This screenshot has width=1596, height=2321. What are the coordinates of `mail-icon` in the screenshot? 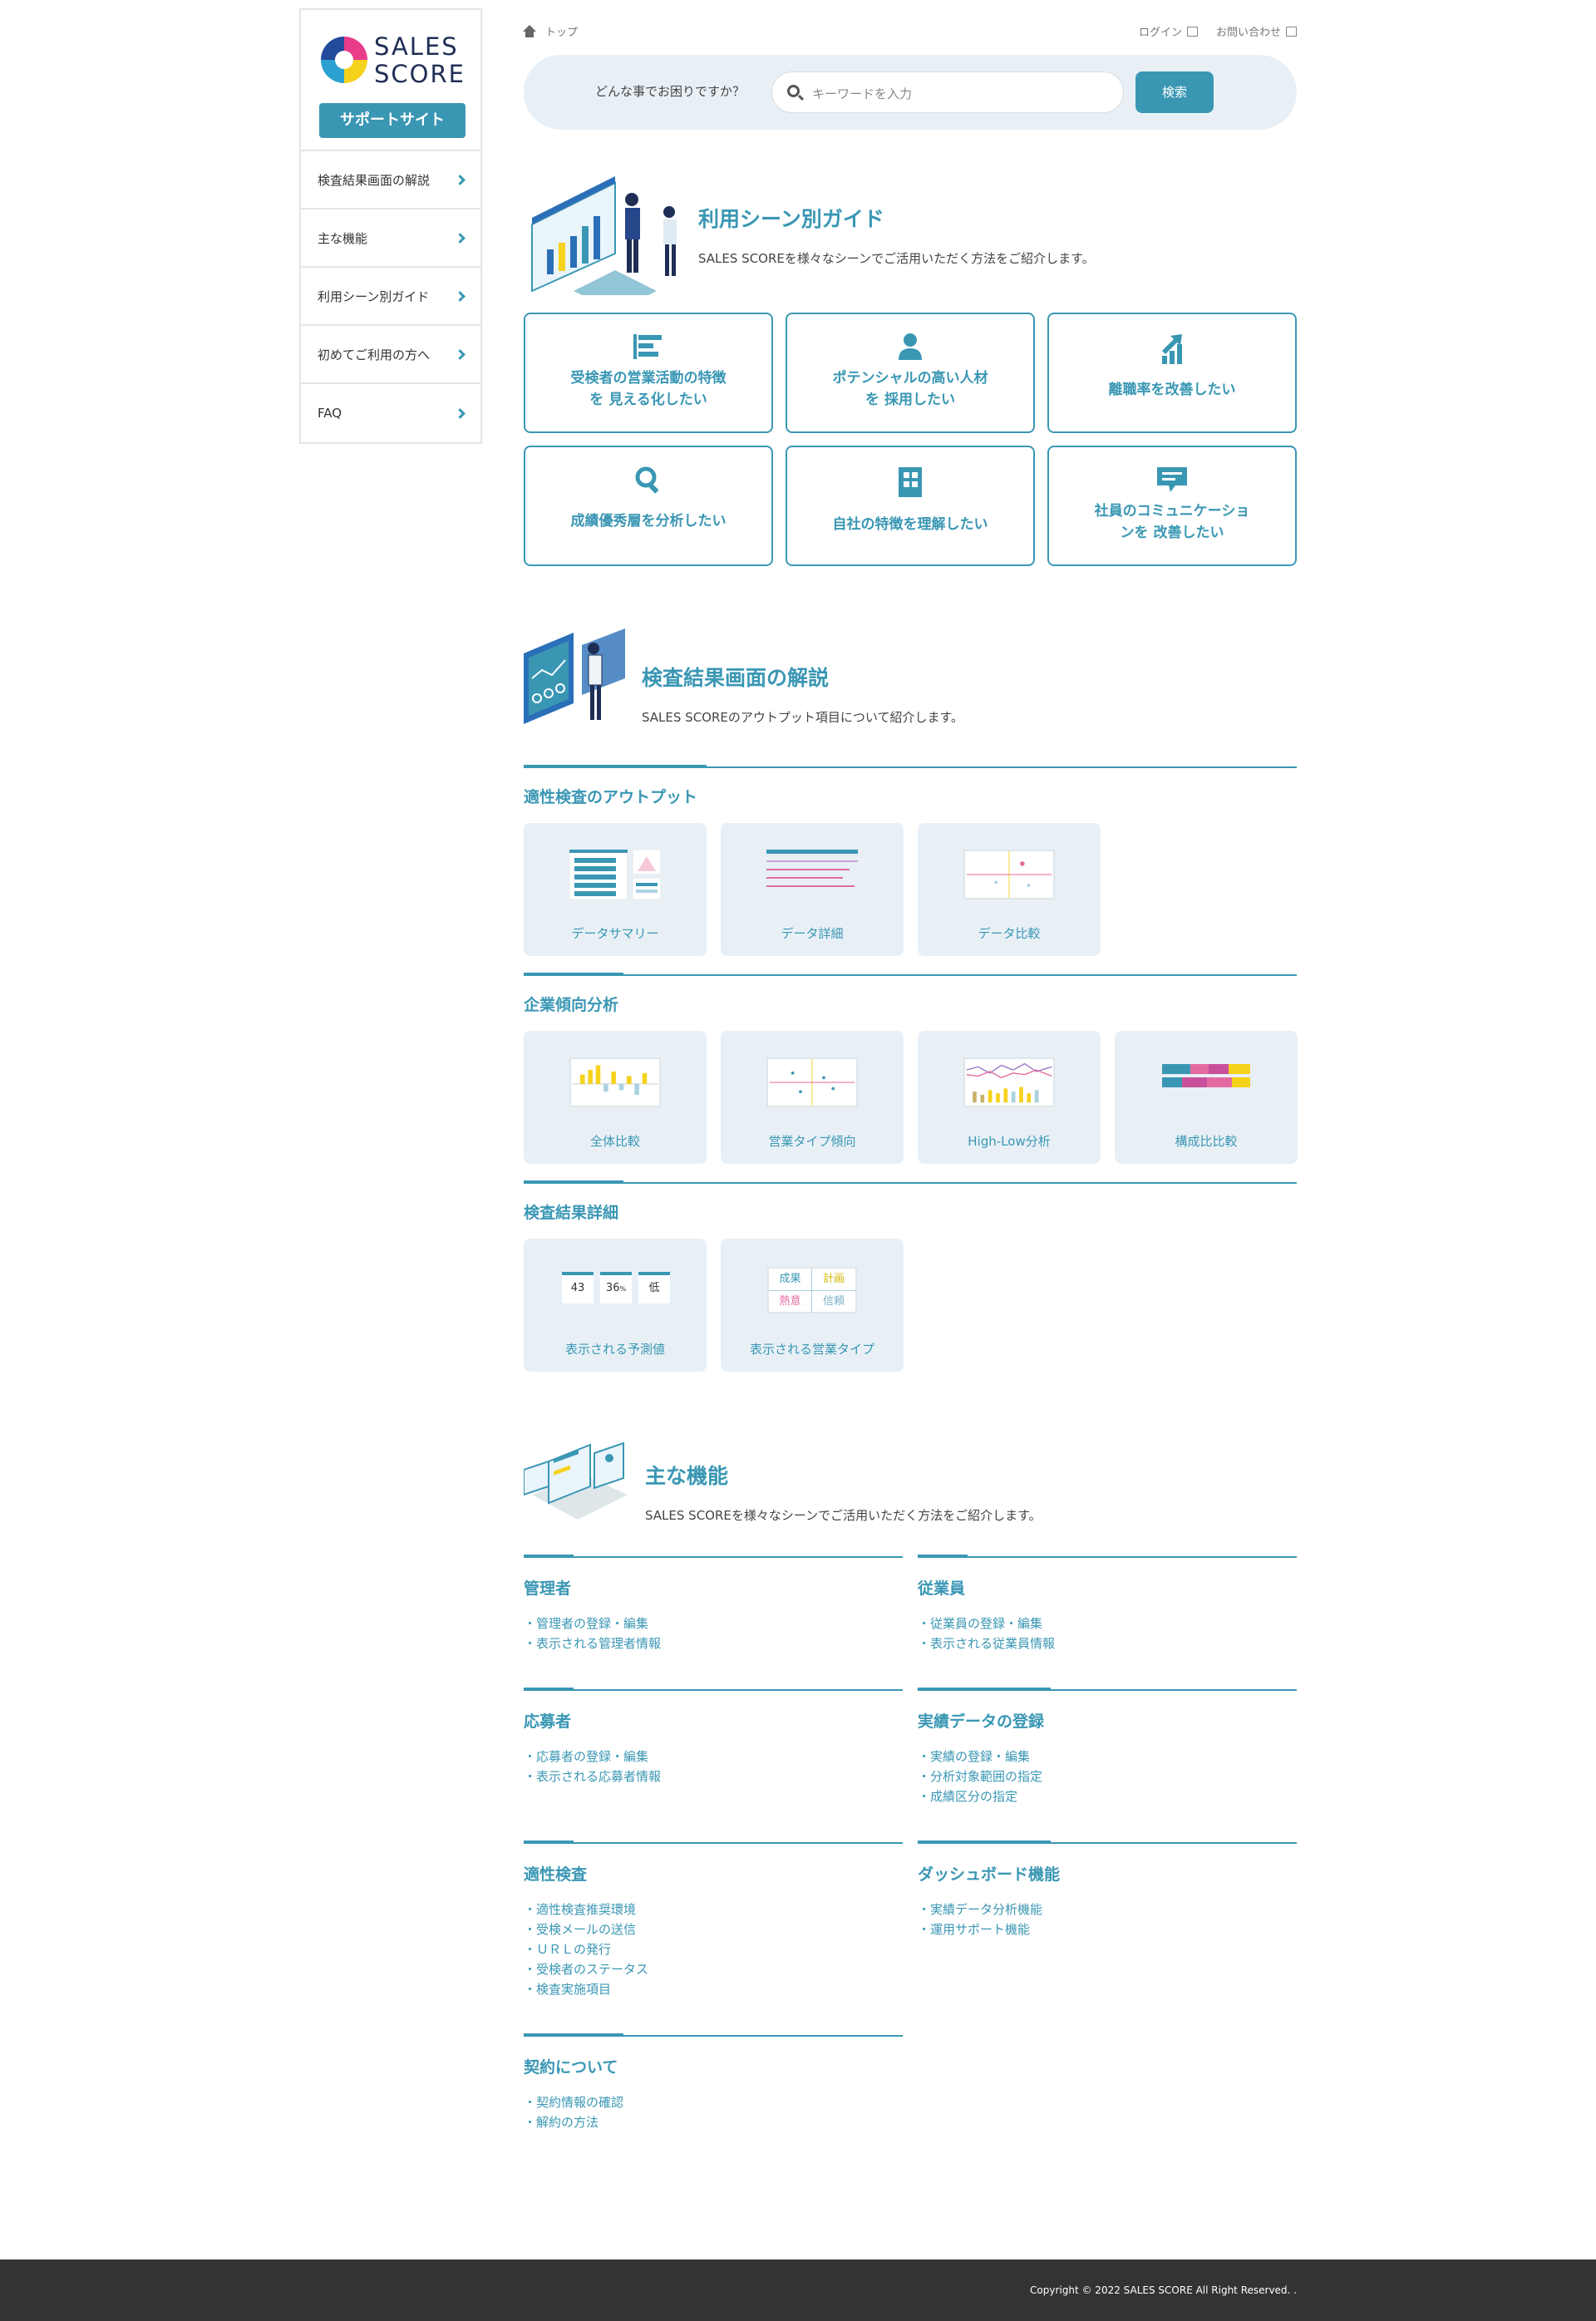 It's located at (1291, 32).